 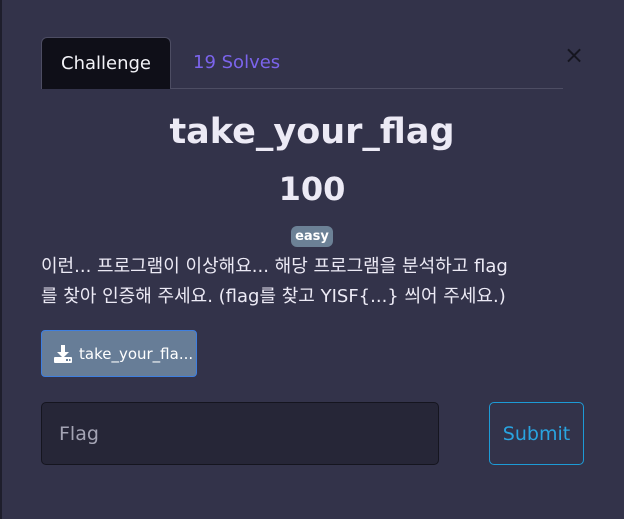 I want to click on challenge-title: take_your_flag, so click(x=312, y=132).